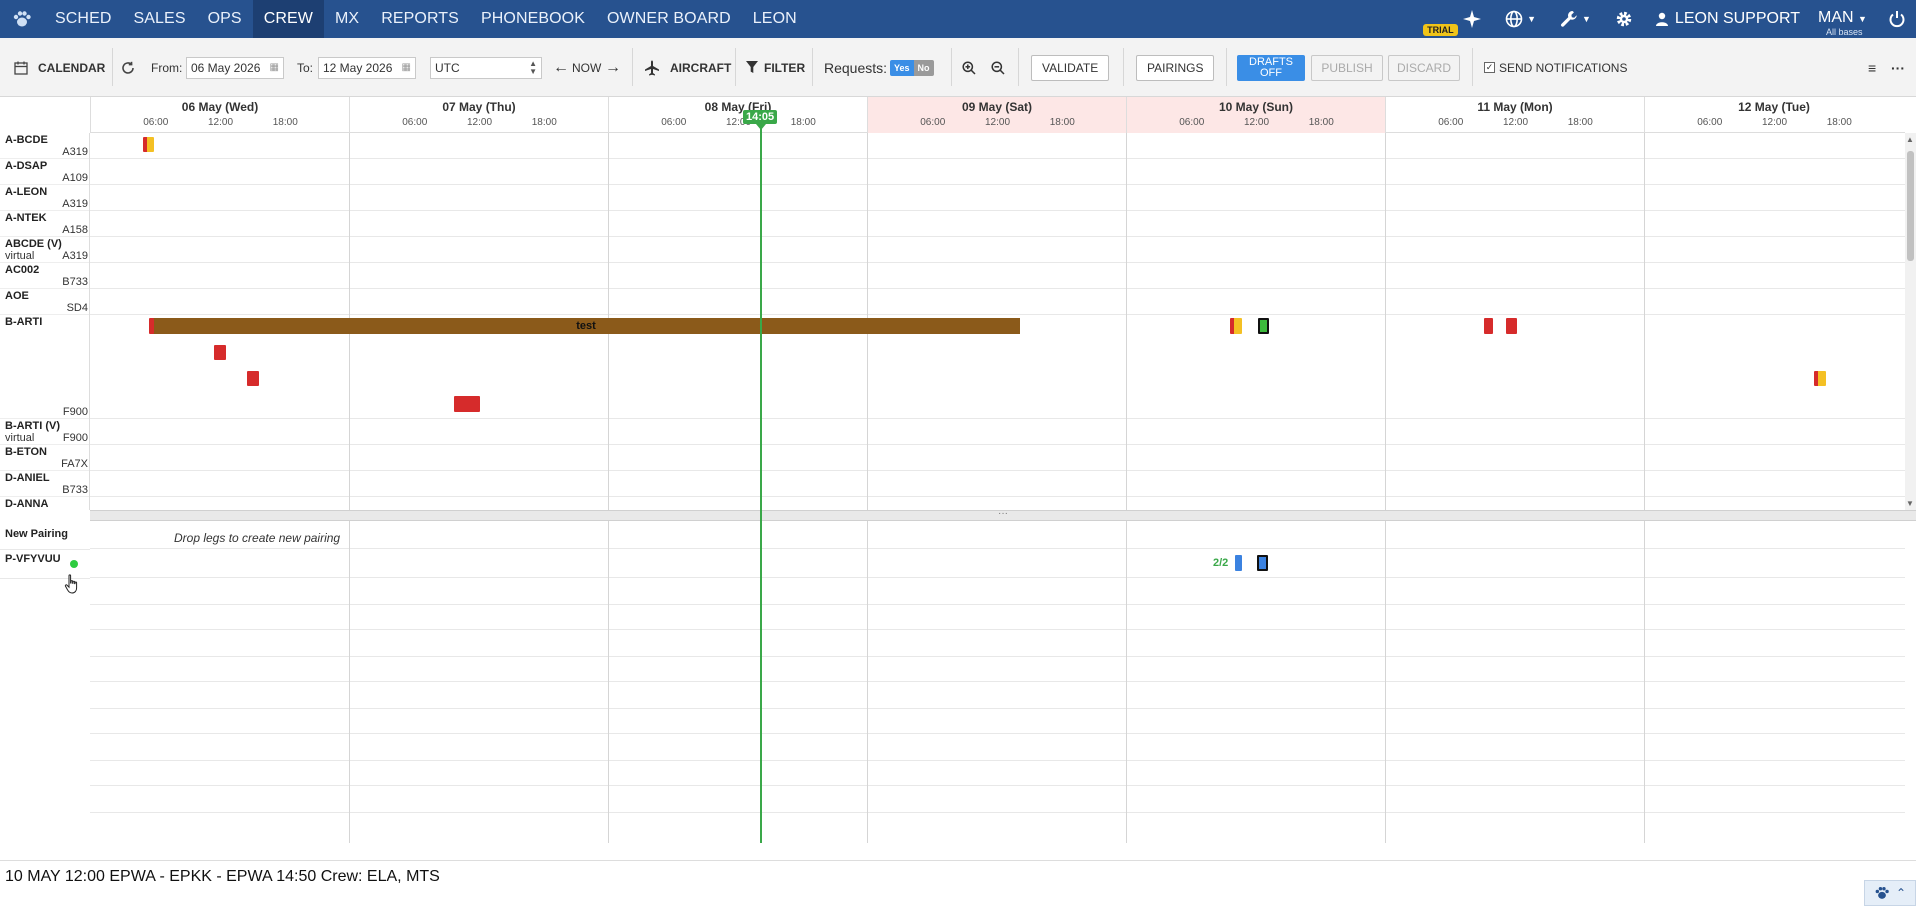 Image resolution: width=1916 pixels, height=906 pixels. What do you see at coordinates (160, 19) in the screenshot?
I see `nav-item-sales: SALES` at bounding box center [160, 19].